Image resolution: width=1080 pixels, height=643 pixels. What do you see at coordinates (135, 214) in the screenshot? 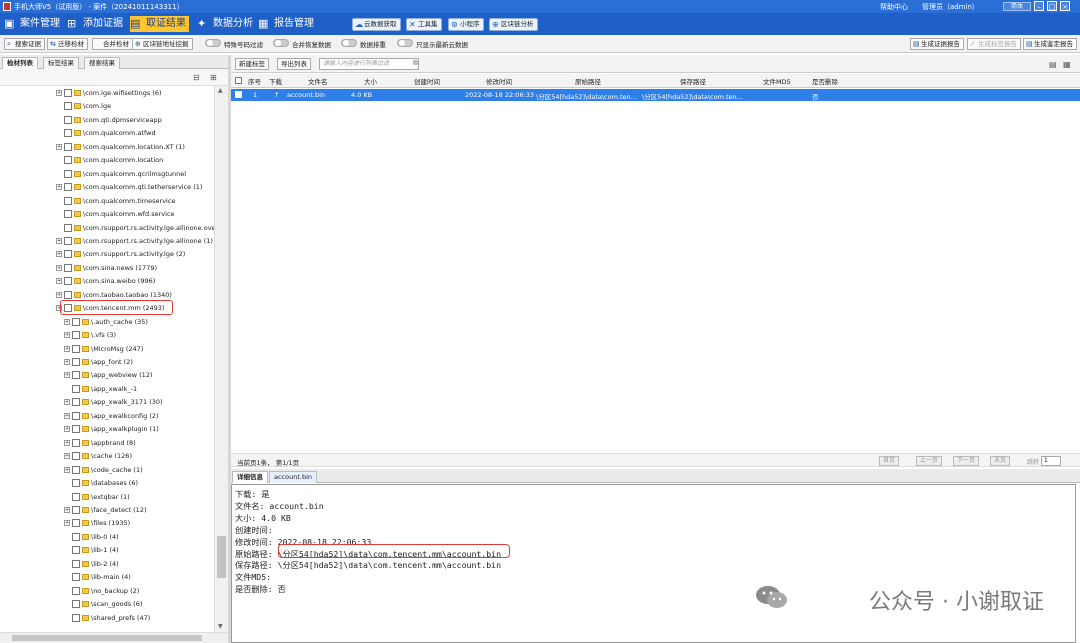
I see `tree-node: \com.qualcomm.wfd.service` at bounding box center [135, 214].